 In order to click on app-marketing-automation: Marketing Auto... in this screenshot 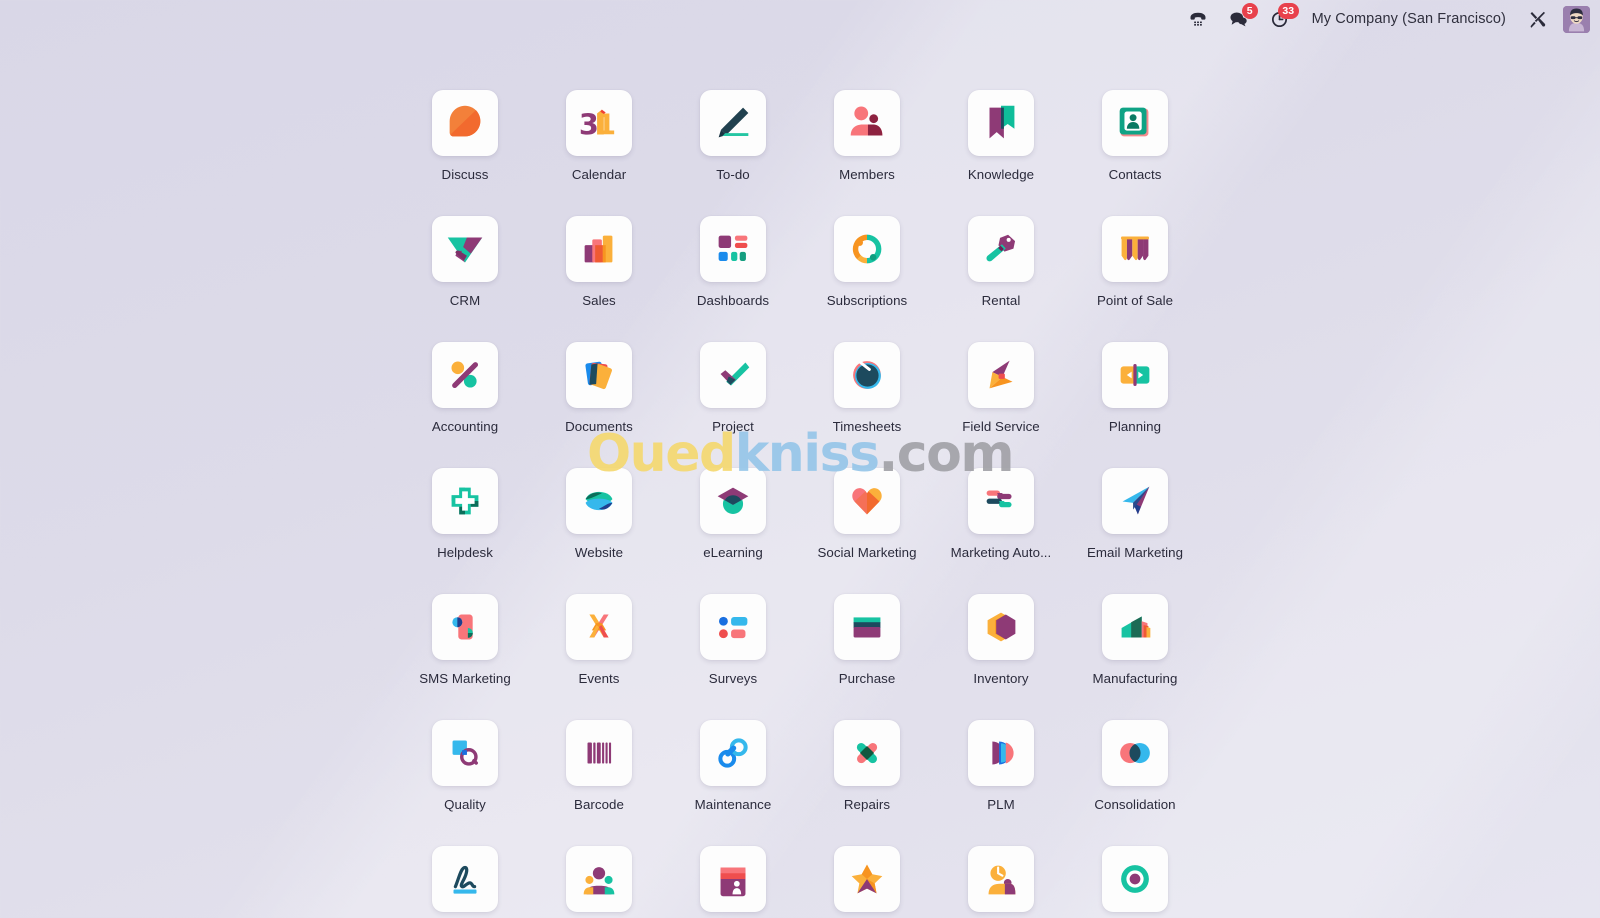, I will do `click(1001, 525)`.